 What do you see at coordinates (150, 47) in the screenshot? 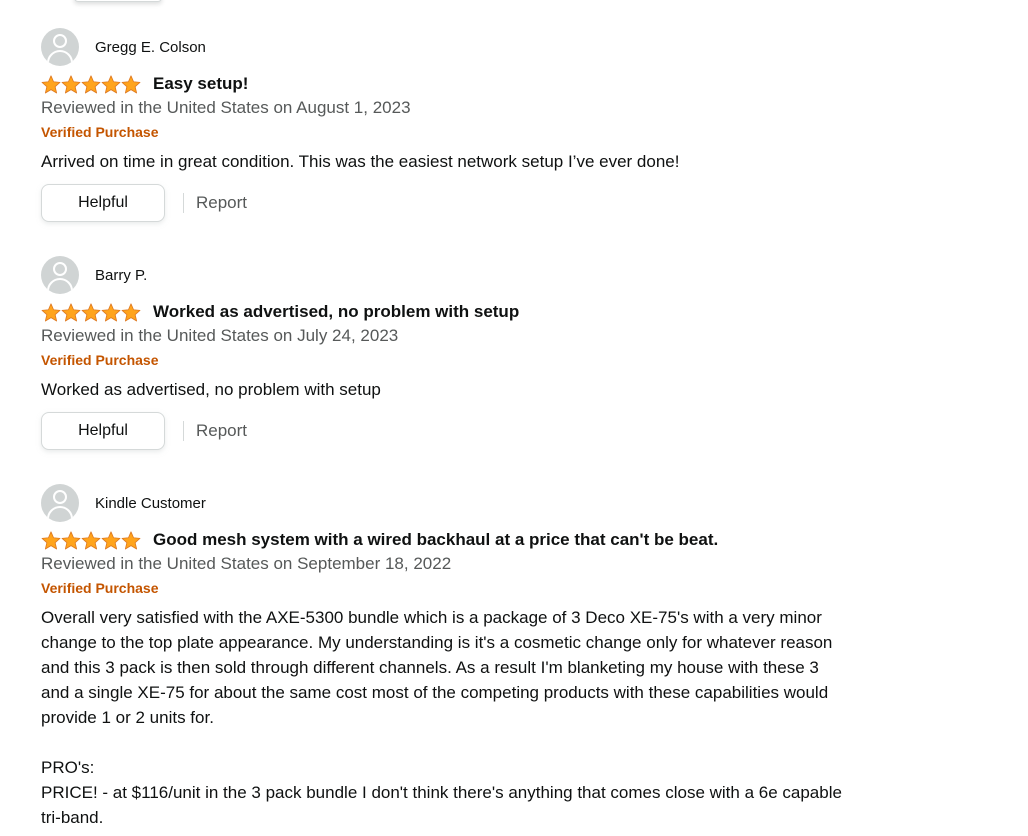
I see `reviewer-name: Gregg E. Colson` at bounding box center [150, 47].